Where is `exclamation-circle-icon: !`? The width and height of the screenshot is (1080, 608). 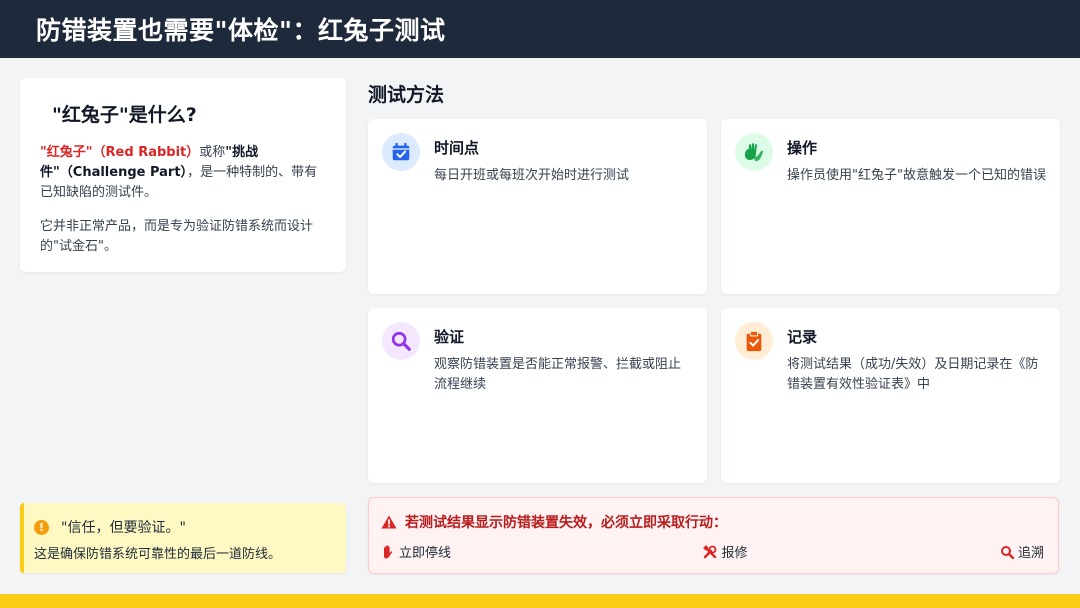 exclamation-circle-icon: ! is located at coordinates (41, 527).